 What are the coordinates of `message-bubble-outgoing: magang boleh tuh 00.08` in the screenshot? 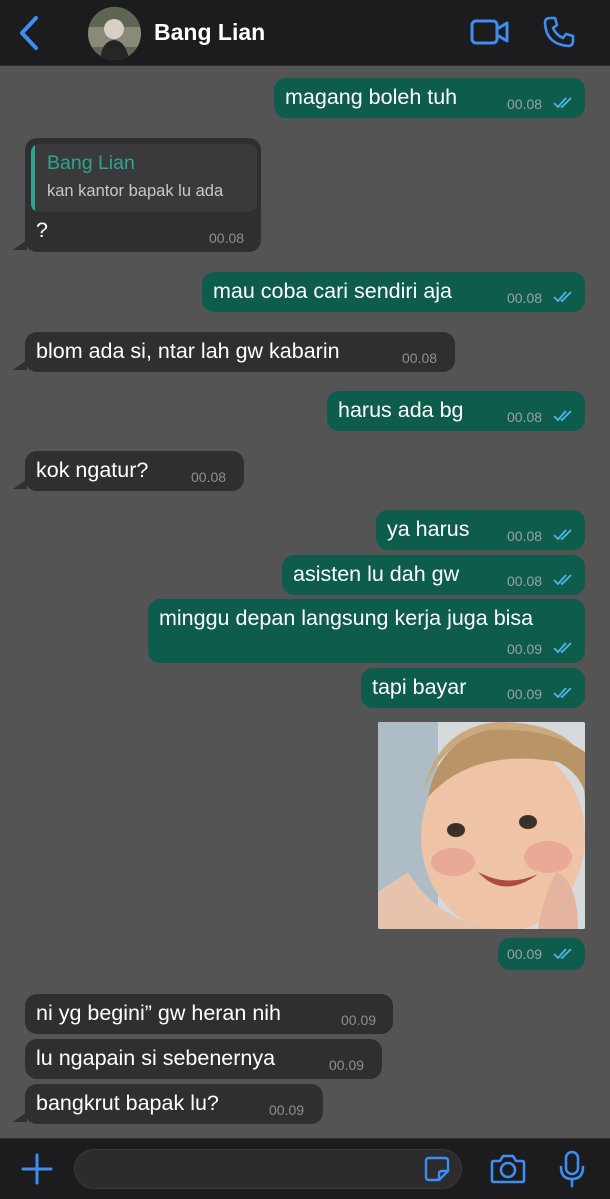 It's located at (429, 98).